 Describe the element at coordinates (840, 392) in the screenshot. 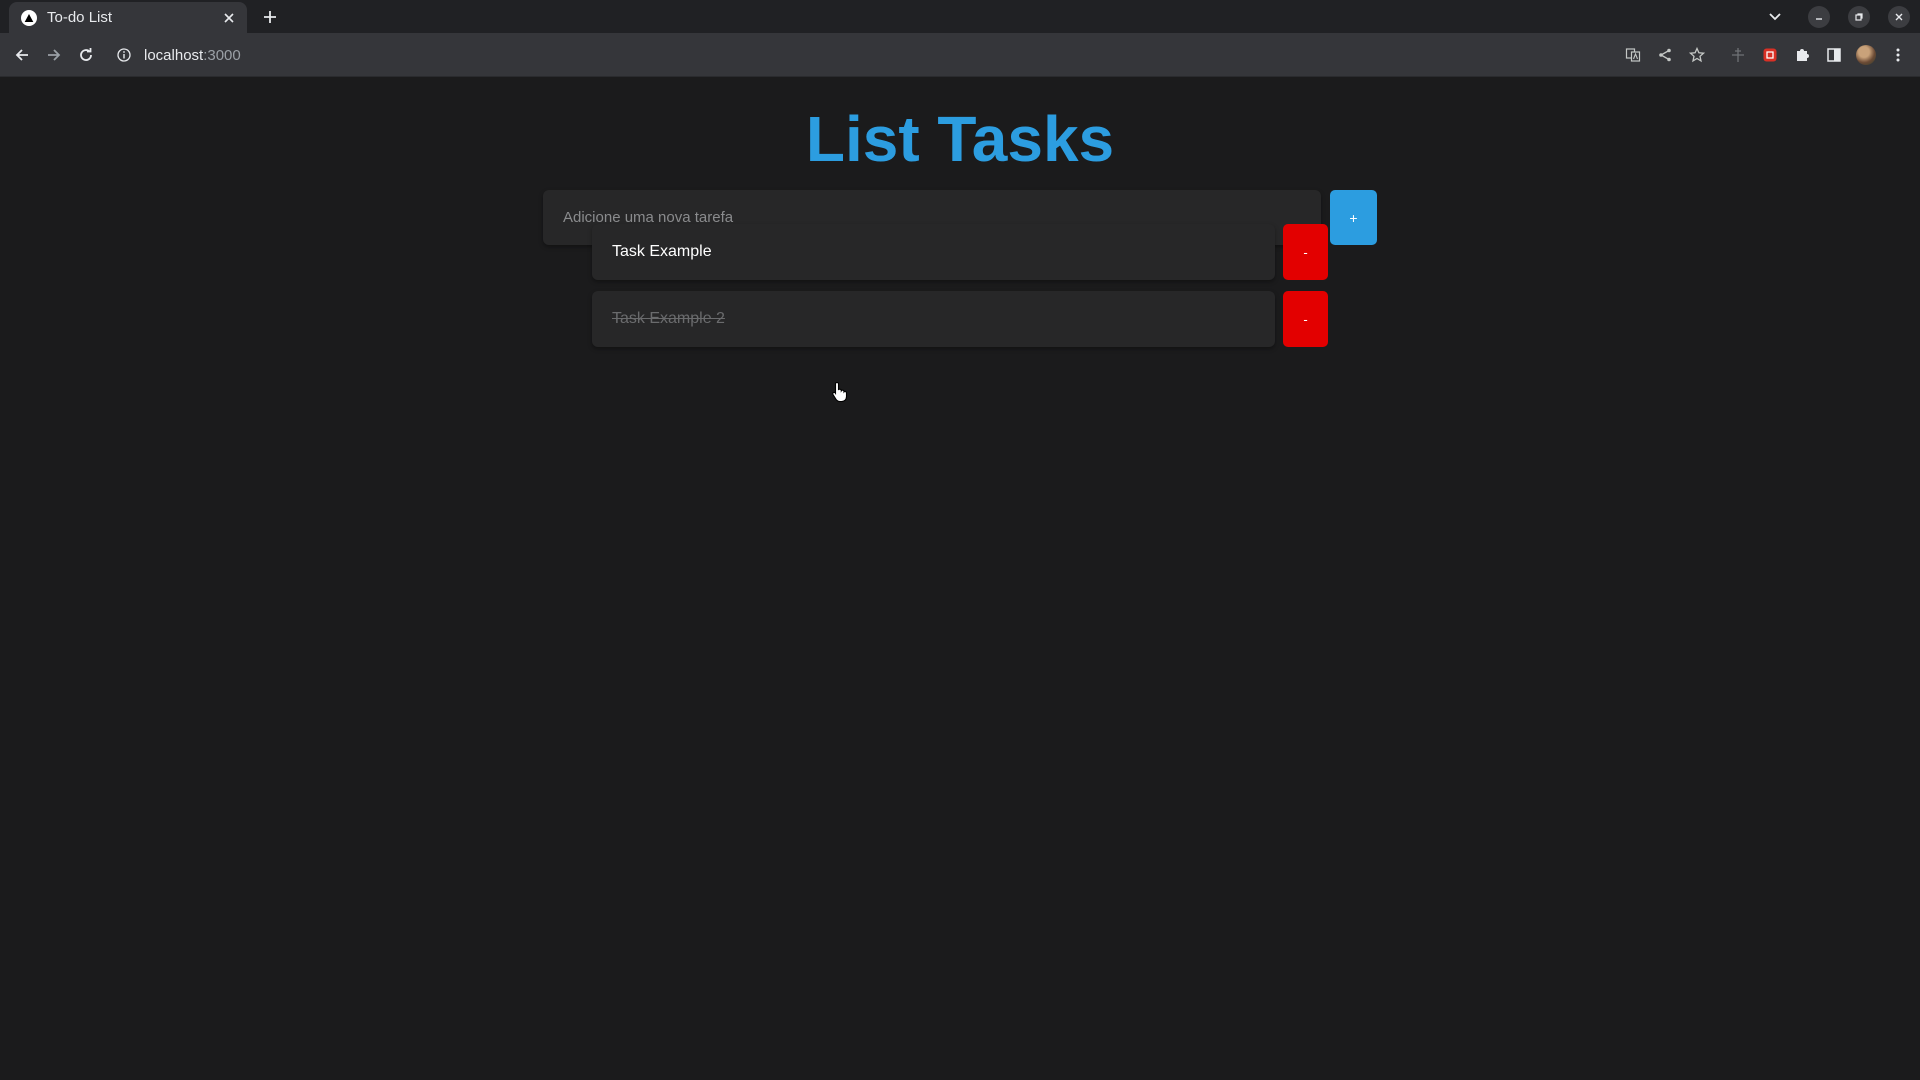

I see `hand-cursor-icon` at that location.